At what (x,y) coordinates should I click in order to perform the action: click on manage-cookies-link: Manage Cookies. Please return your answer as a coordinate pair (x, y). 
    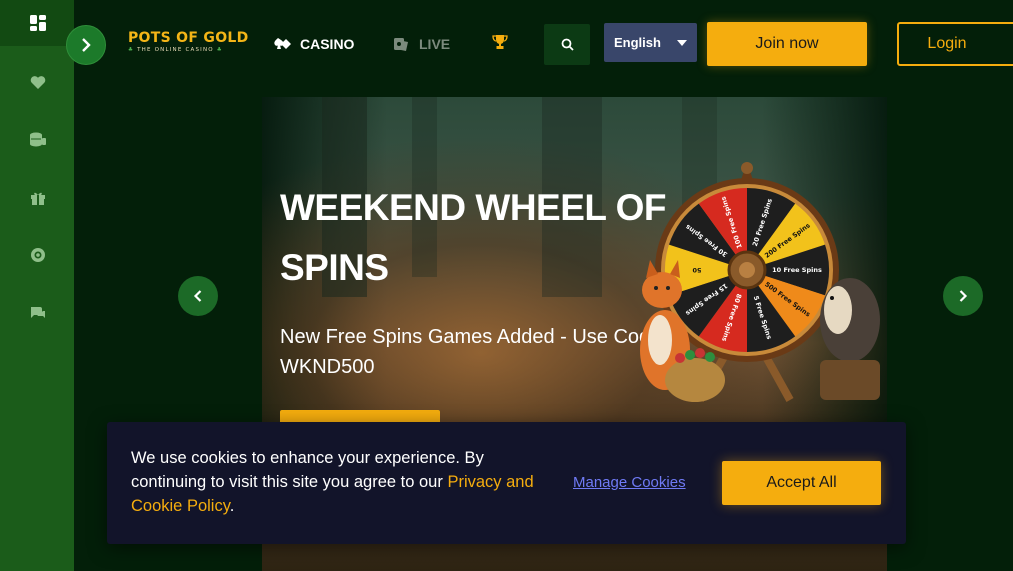
    Looking at the image, I should click on (629, 482).